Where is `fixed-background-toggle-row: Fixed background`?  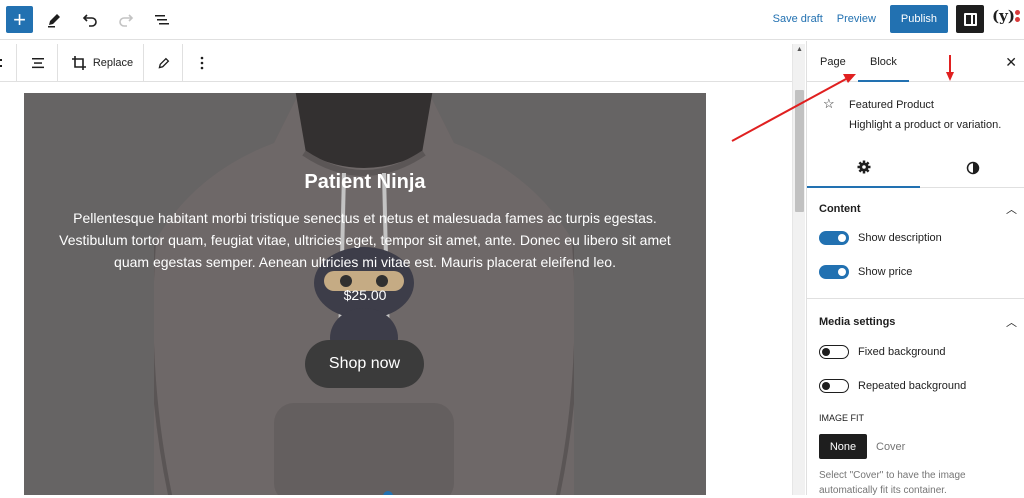 fixed-background-toggle-row: Fixed background is located at coordinates (882, 352).